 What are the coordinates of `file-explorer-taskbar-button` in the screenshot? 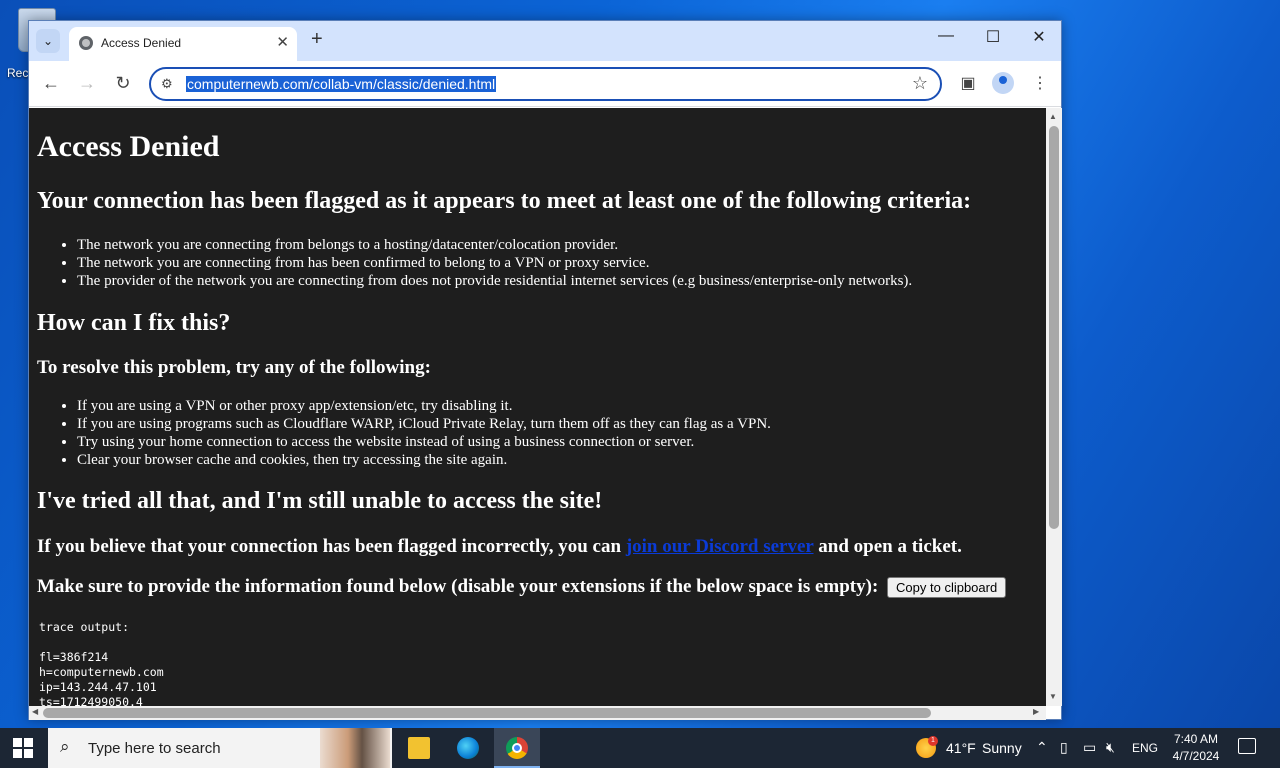 It's located at (419, 748).